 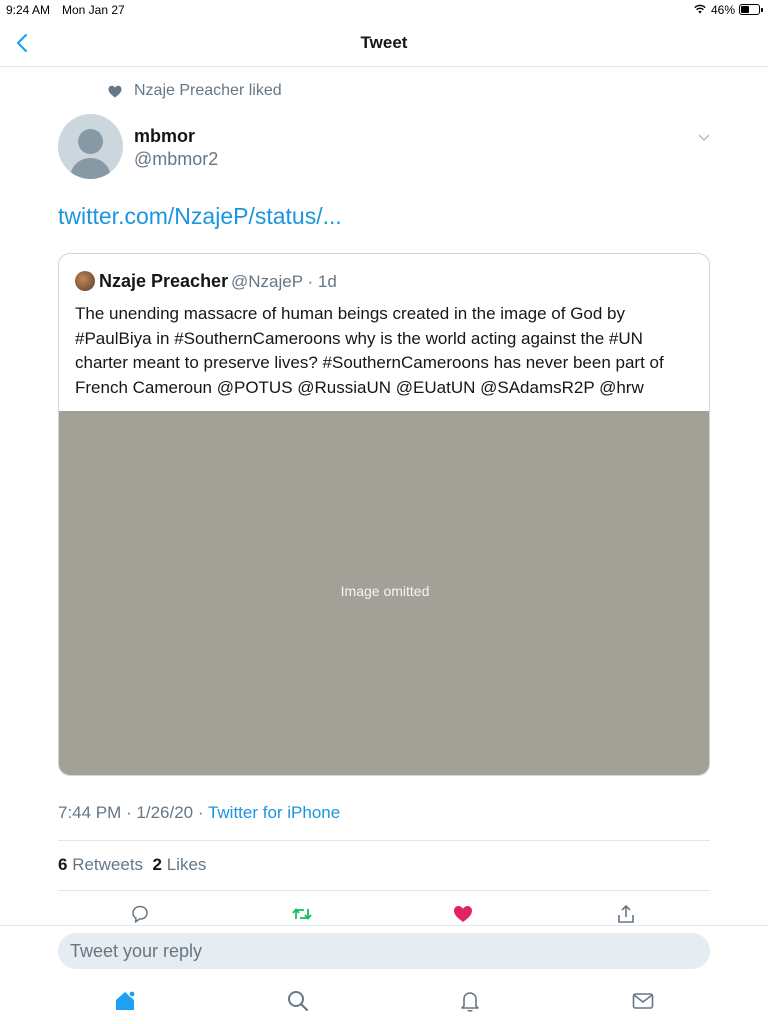 What do you see at coordinates (125, 1001) in the screenshot?
I see `home-icon` at bounding box center [125, 1001].